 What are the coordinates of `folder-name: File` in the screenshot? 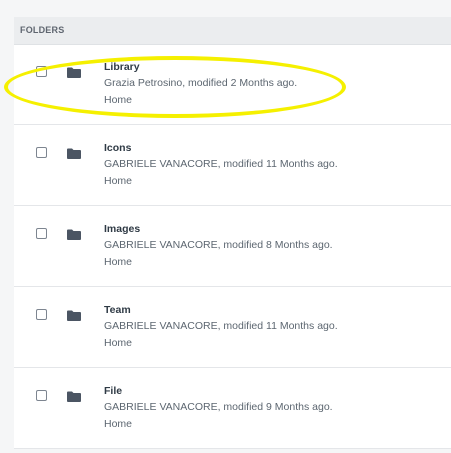 It's located at (113, 391).